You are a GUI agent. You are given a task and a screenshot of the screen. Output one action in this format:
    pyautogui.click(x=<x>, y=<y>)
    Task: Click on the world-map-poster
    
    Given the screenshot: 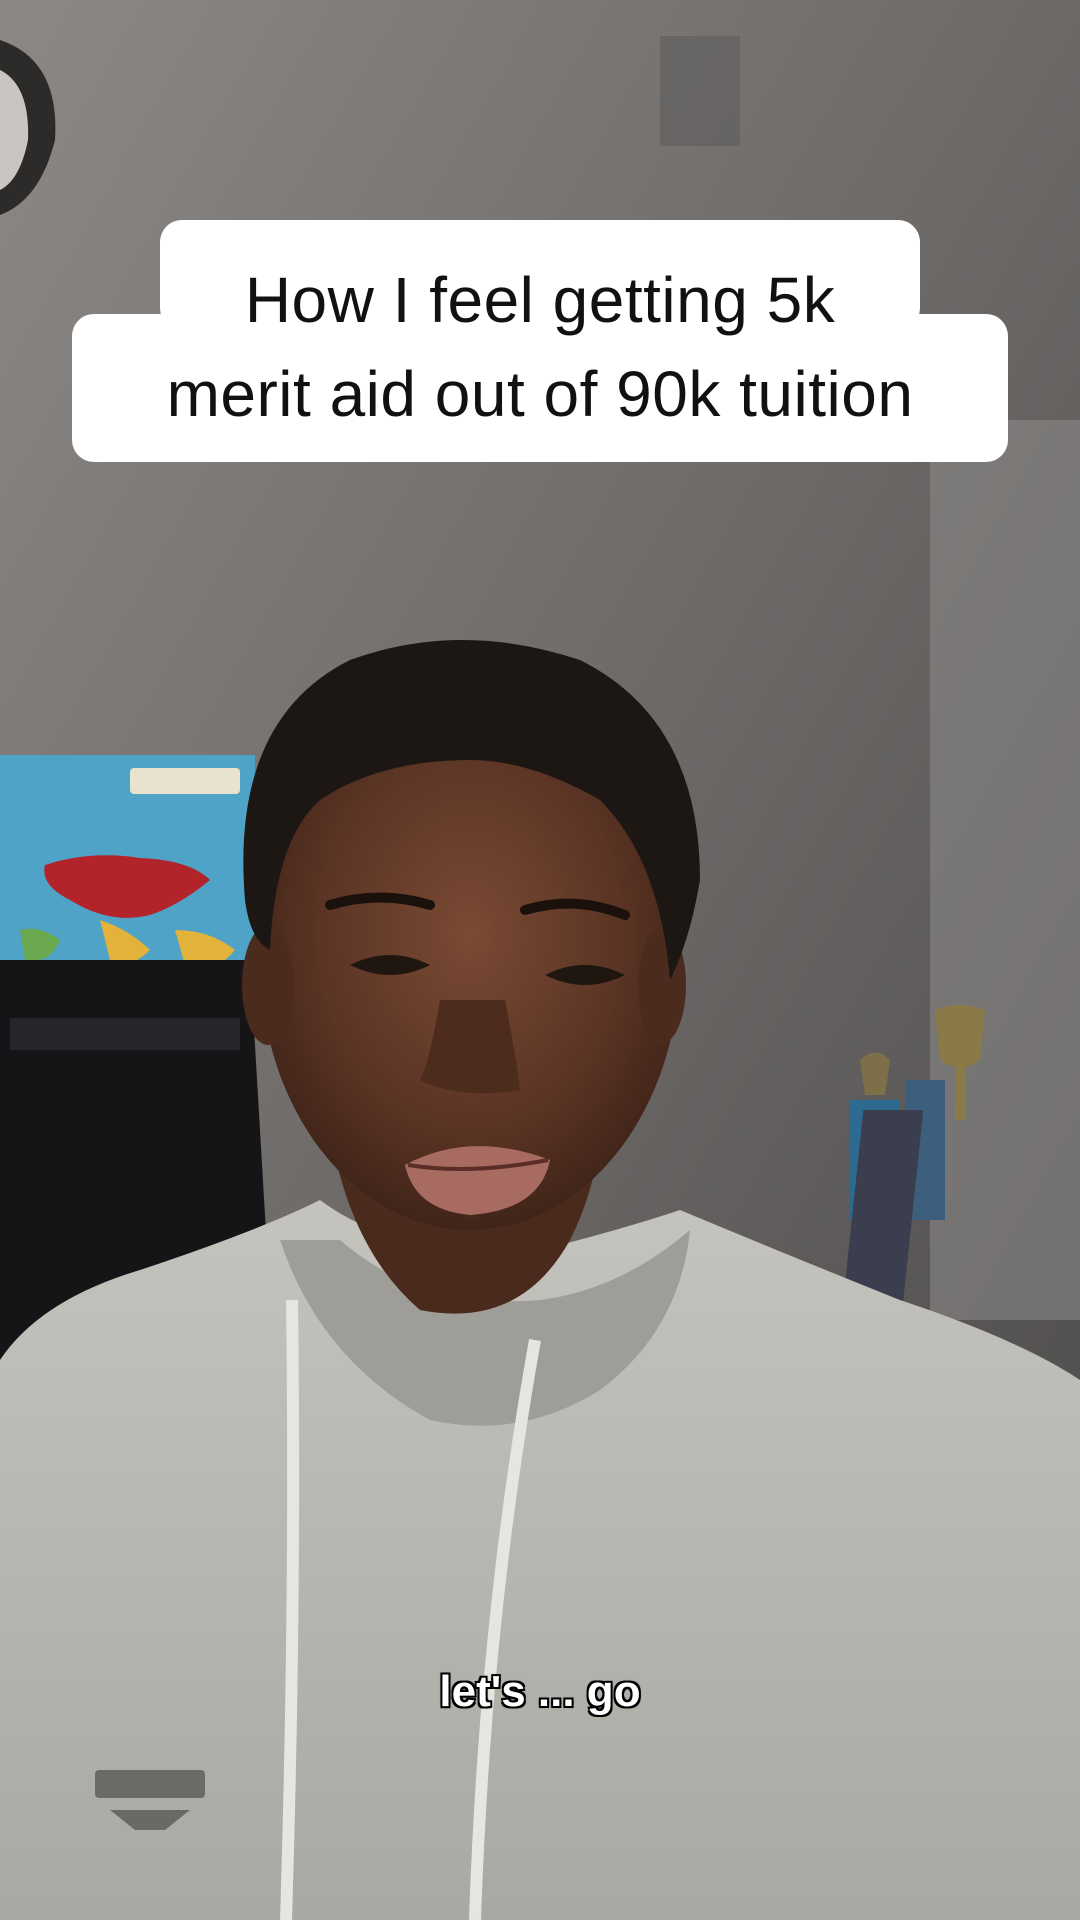 What is the action you would take?
    pyautogui.click(x=127, y=875)
    